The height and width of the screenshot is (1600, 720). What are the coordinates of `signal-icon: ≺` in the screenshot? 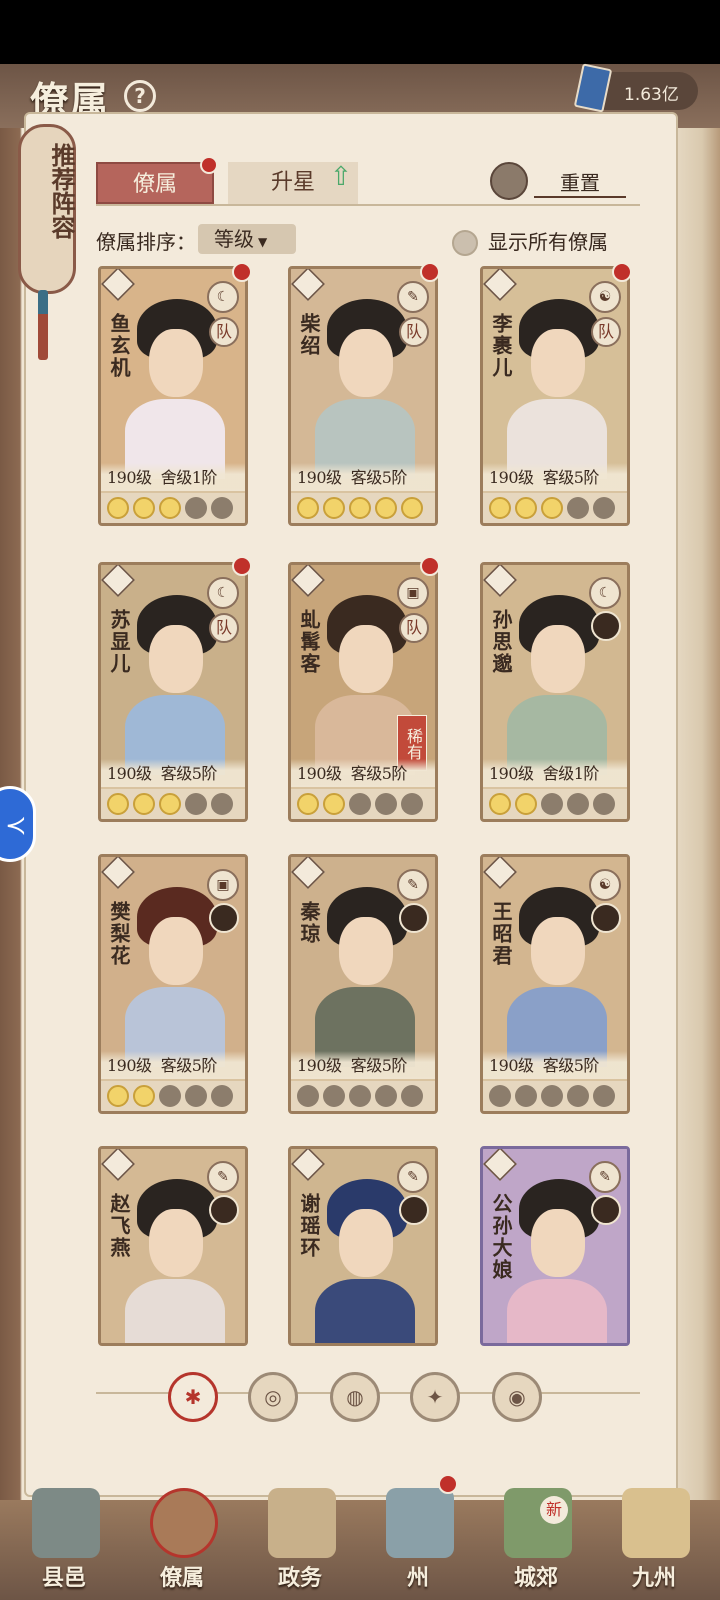 It's located at (16, 826).